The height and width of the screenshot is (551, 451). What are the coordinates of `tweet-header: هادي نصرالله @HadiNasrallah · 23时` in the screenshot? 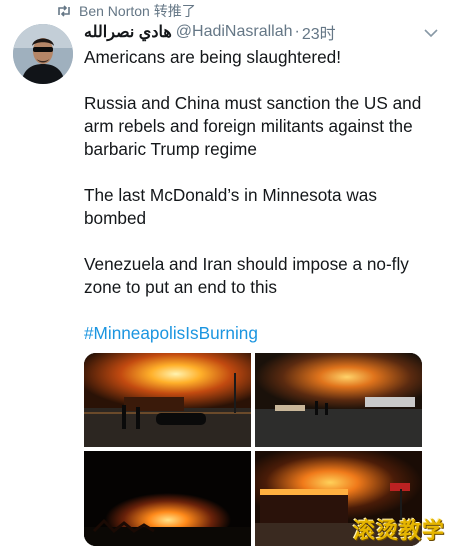 It's located at (261, 32).